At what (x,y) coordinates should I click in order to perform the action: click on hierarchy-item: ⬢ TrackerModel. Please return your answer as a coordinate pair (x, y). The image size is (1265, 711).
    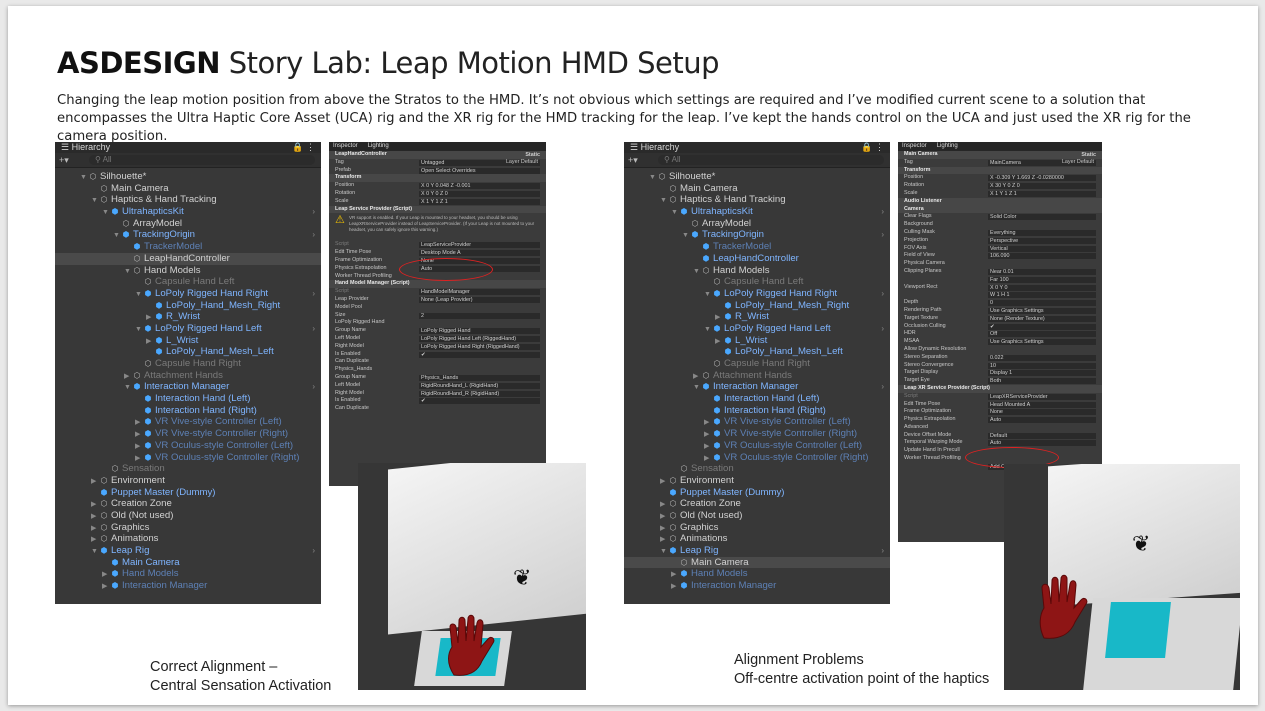
    Looking at the image, I should click on (188, 247).